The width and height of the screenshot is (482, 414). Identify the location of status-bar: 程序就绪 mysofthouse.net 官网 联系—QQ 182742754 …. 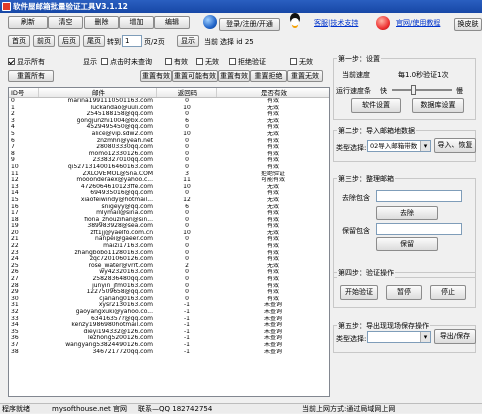
(241, 408).